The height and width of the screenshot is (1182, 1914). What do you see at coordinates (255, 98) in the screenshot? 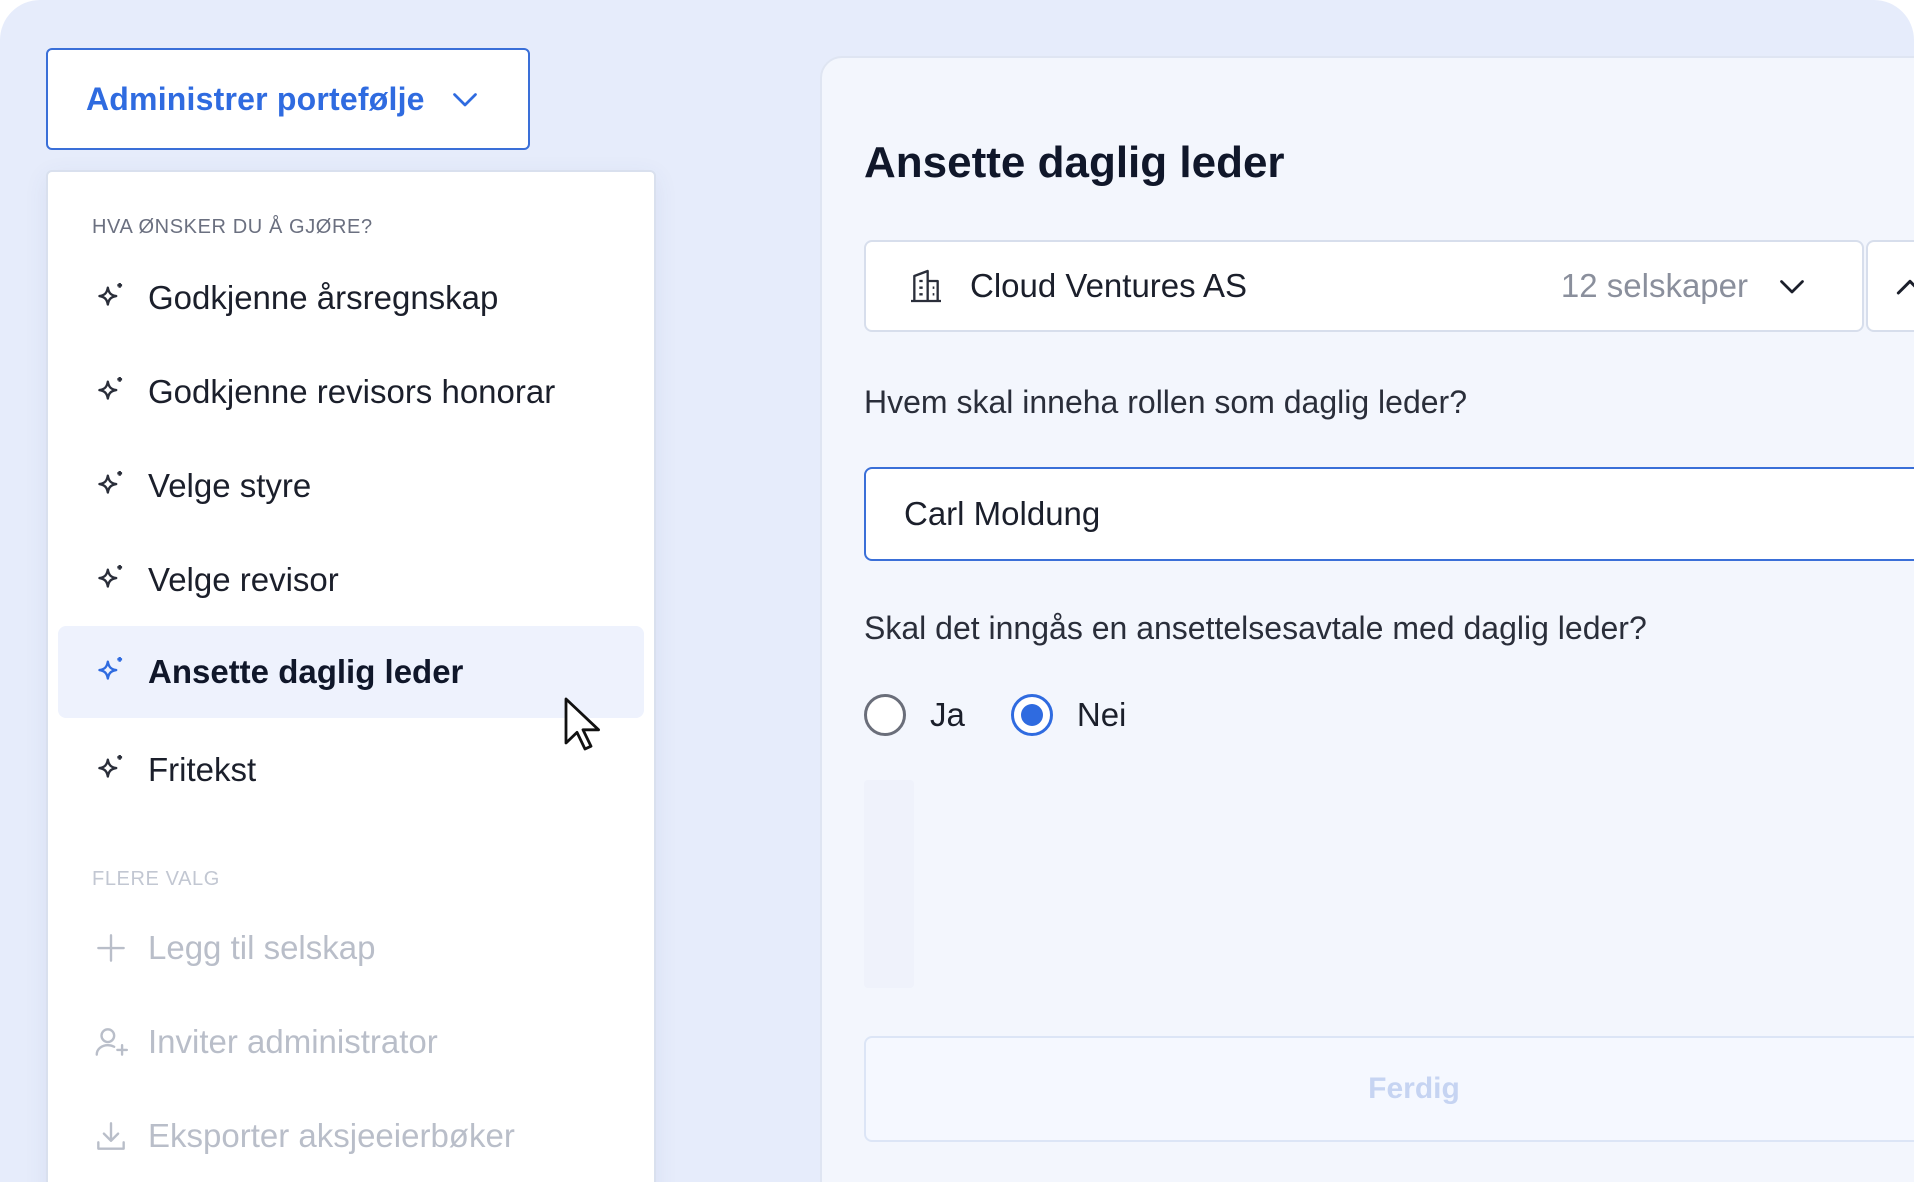
I see `admin-portfolio-label: Administrer portefølje` at bounding box center [255, 98].